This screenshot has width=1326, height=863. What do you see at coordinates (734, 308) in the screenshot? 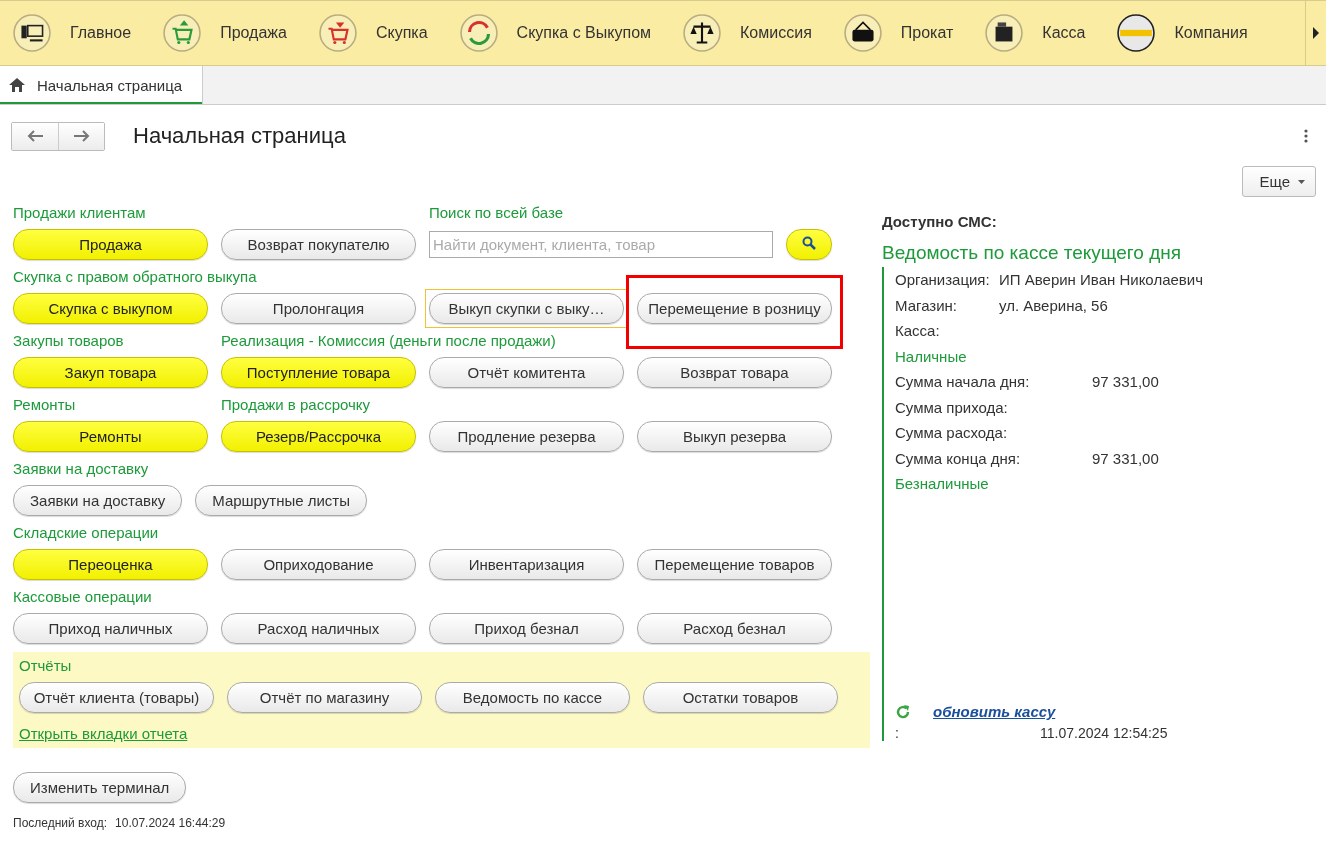
I see `action-button: Перемещение в розницу` at bounding box center [734, 308].